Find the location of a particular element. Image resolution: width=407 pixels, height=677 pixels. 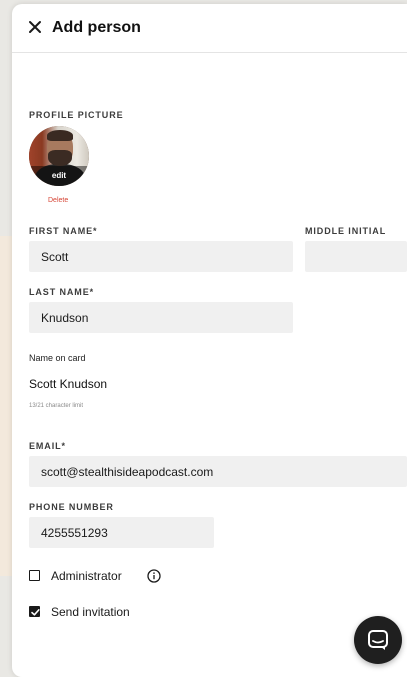

first-name-label: FIRST NAME* is located at coordinates (63, 231).